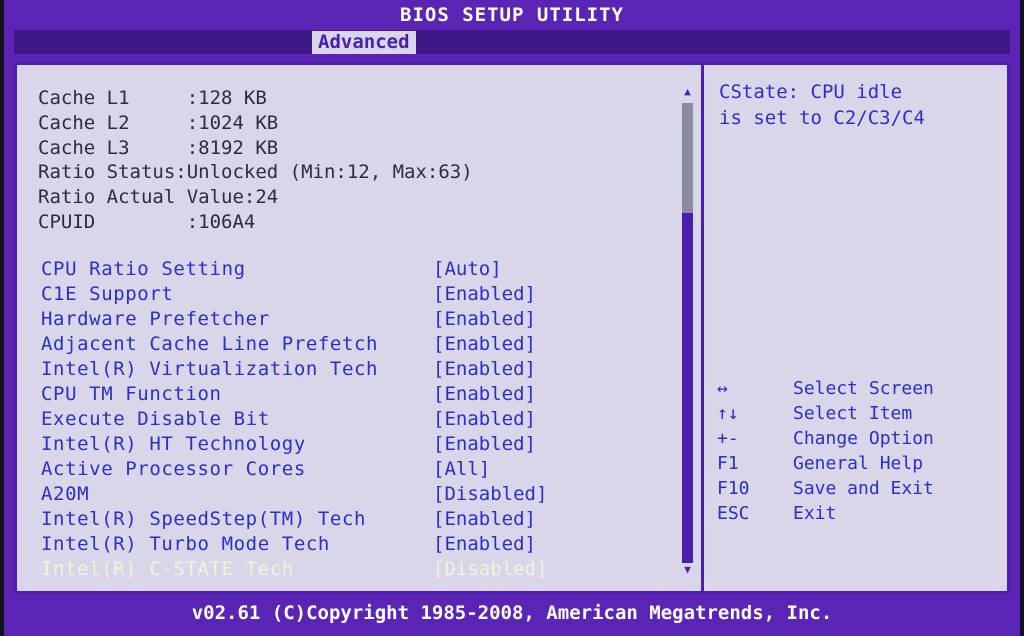 The height and width of the screenshot is (636, 1024). Describe the element at coordinates (341, 570) in the screenshot. I see `option-row: Intel(R) C-STATE Tech [Disabled]` at that location.